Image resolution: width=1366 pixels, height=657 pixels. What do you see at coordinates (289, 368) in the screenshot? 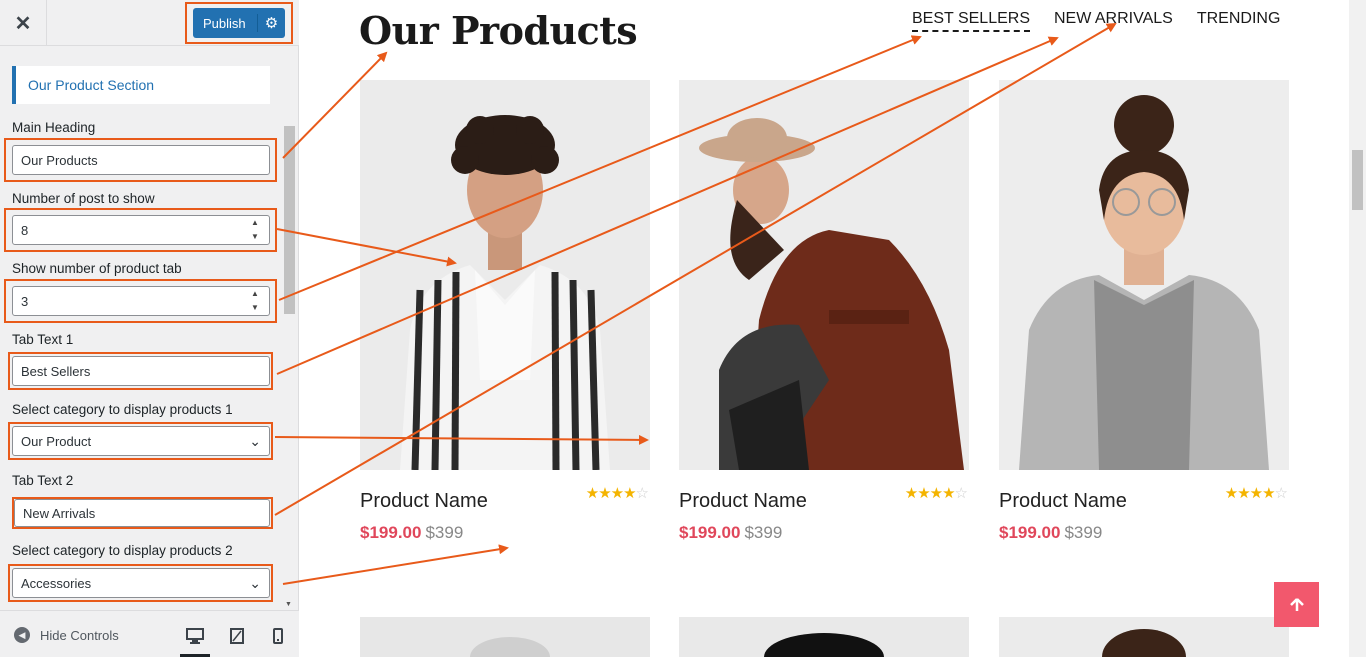
I see `sidebar-scrollbar: ▼` at bounding box center [289, 368].